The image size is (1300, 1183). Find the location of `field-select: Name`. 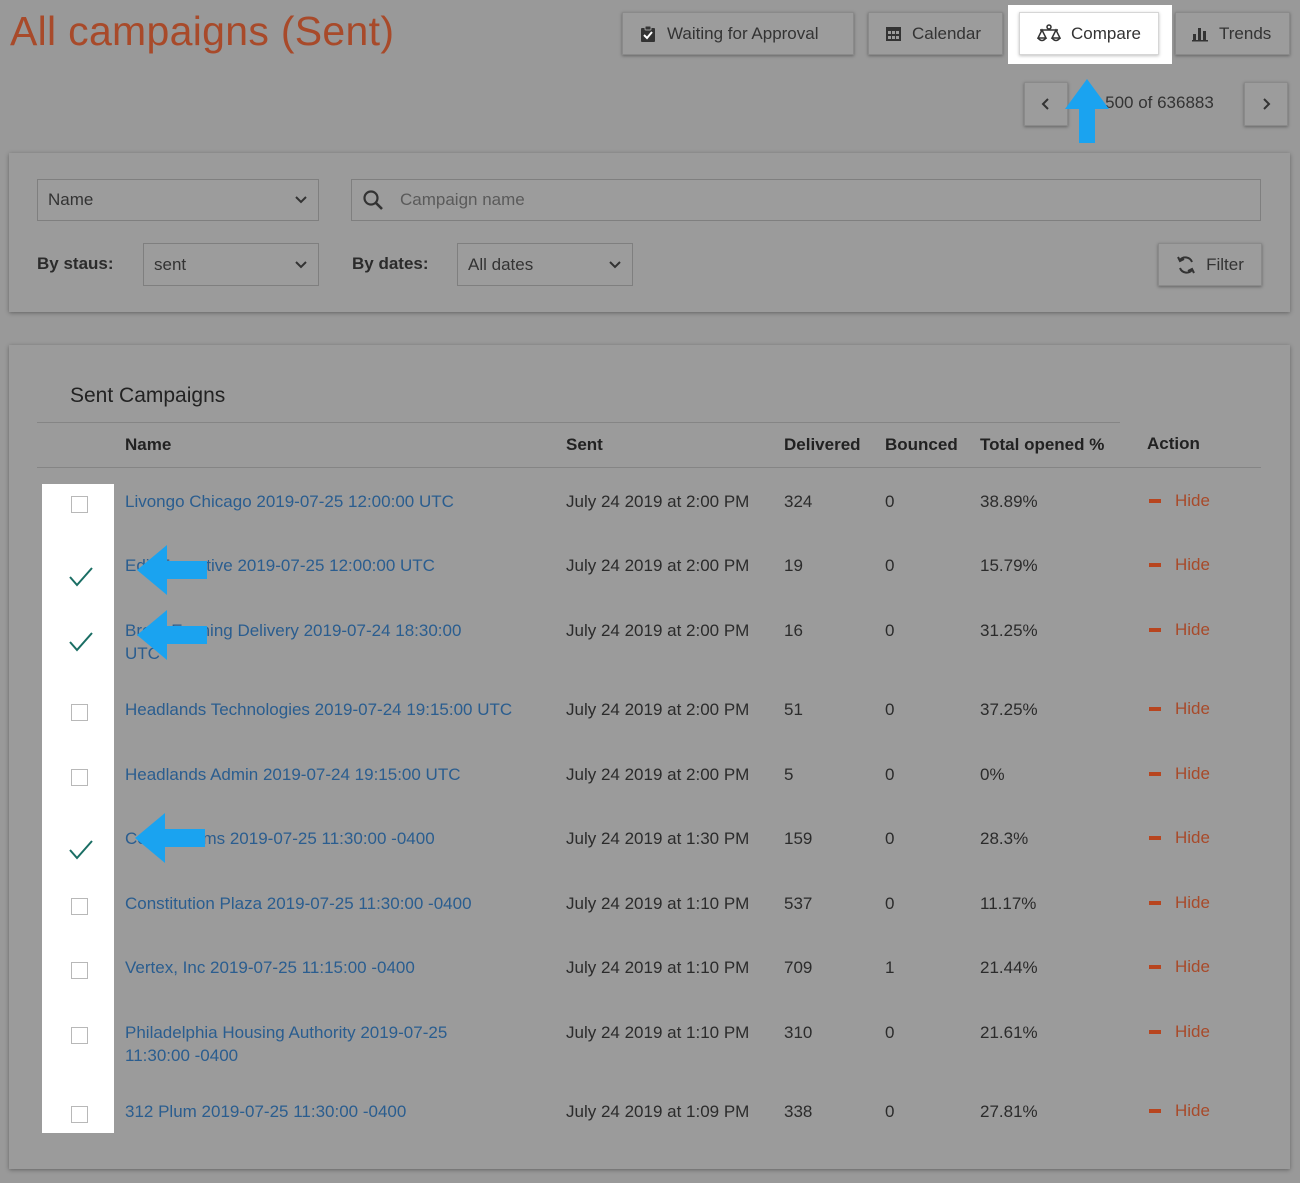

field-select: Name is located at coordinates (178, 200).